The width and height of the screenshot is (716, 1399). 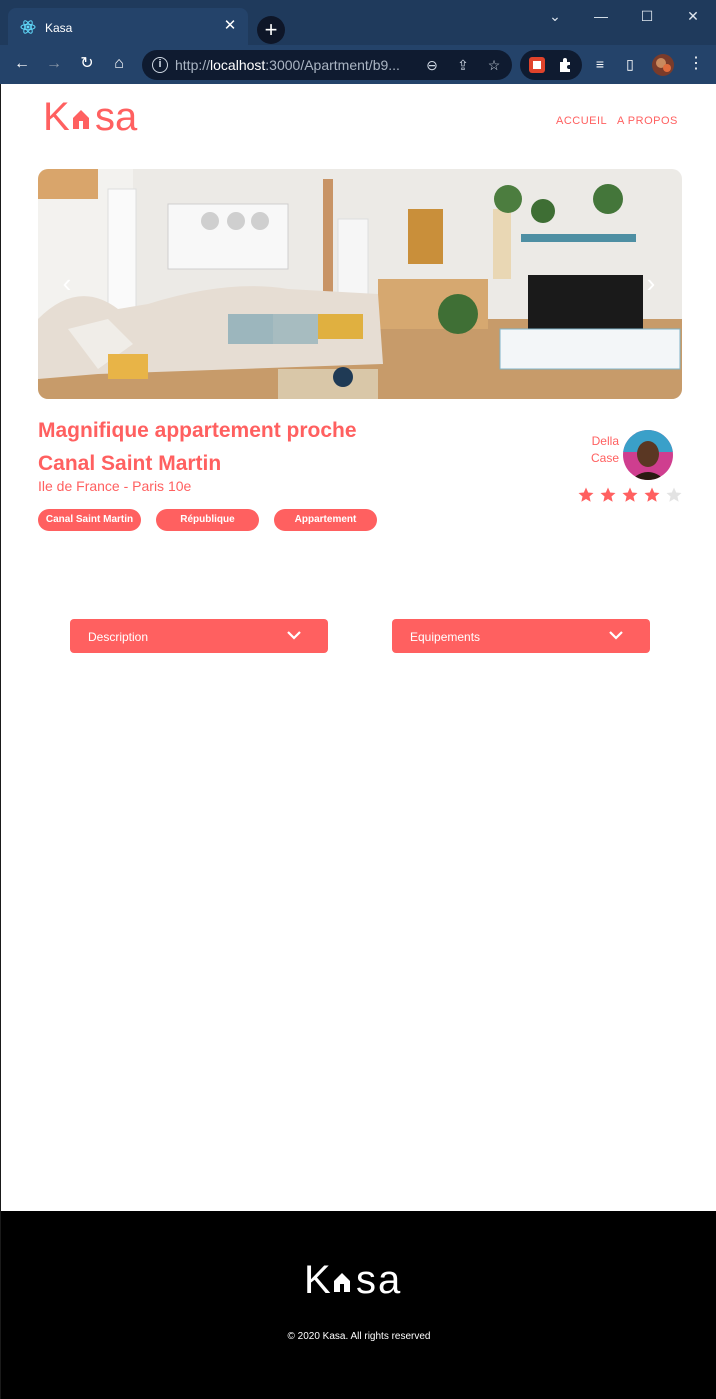 I want to click on extensions-group, so click(x=551, y=65).